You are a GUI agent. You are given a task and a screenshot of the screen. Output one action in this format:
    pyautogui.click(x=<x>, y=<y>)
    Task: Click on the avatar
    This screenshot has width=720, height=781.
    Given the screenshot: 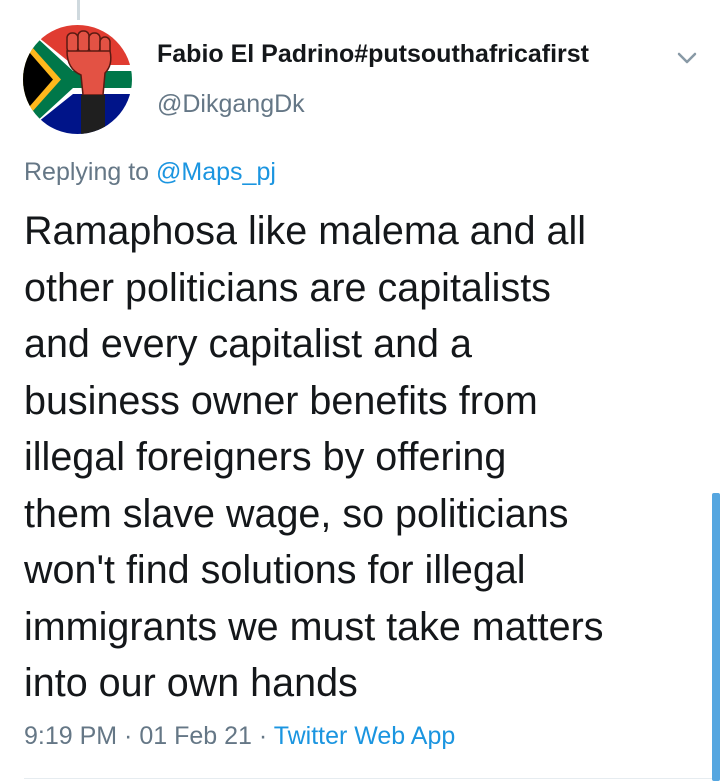 What is the action you would take?
    pyautogui.click(x=77, y=79)
    